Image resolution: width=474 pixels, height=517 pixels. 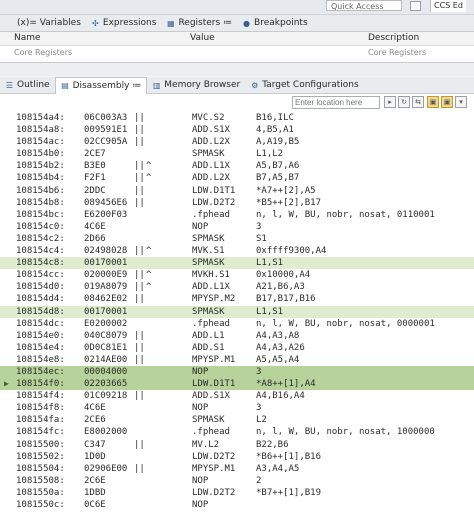 I want to click on tab-expressions: ✣ Expressions, so click(x=124, y=23).